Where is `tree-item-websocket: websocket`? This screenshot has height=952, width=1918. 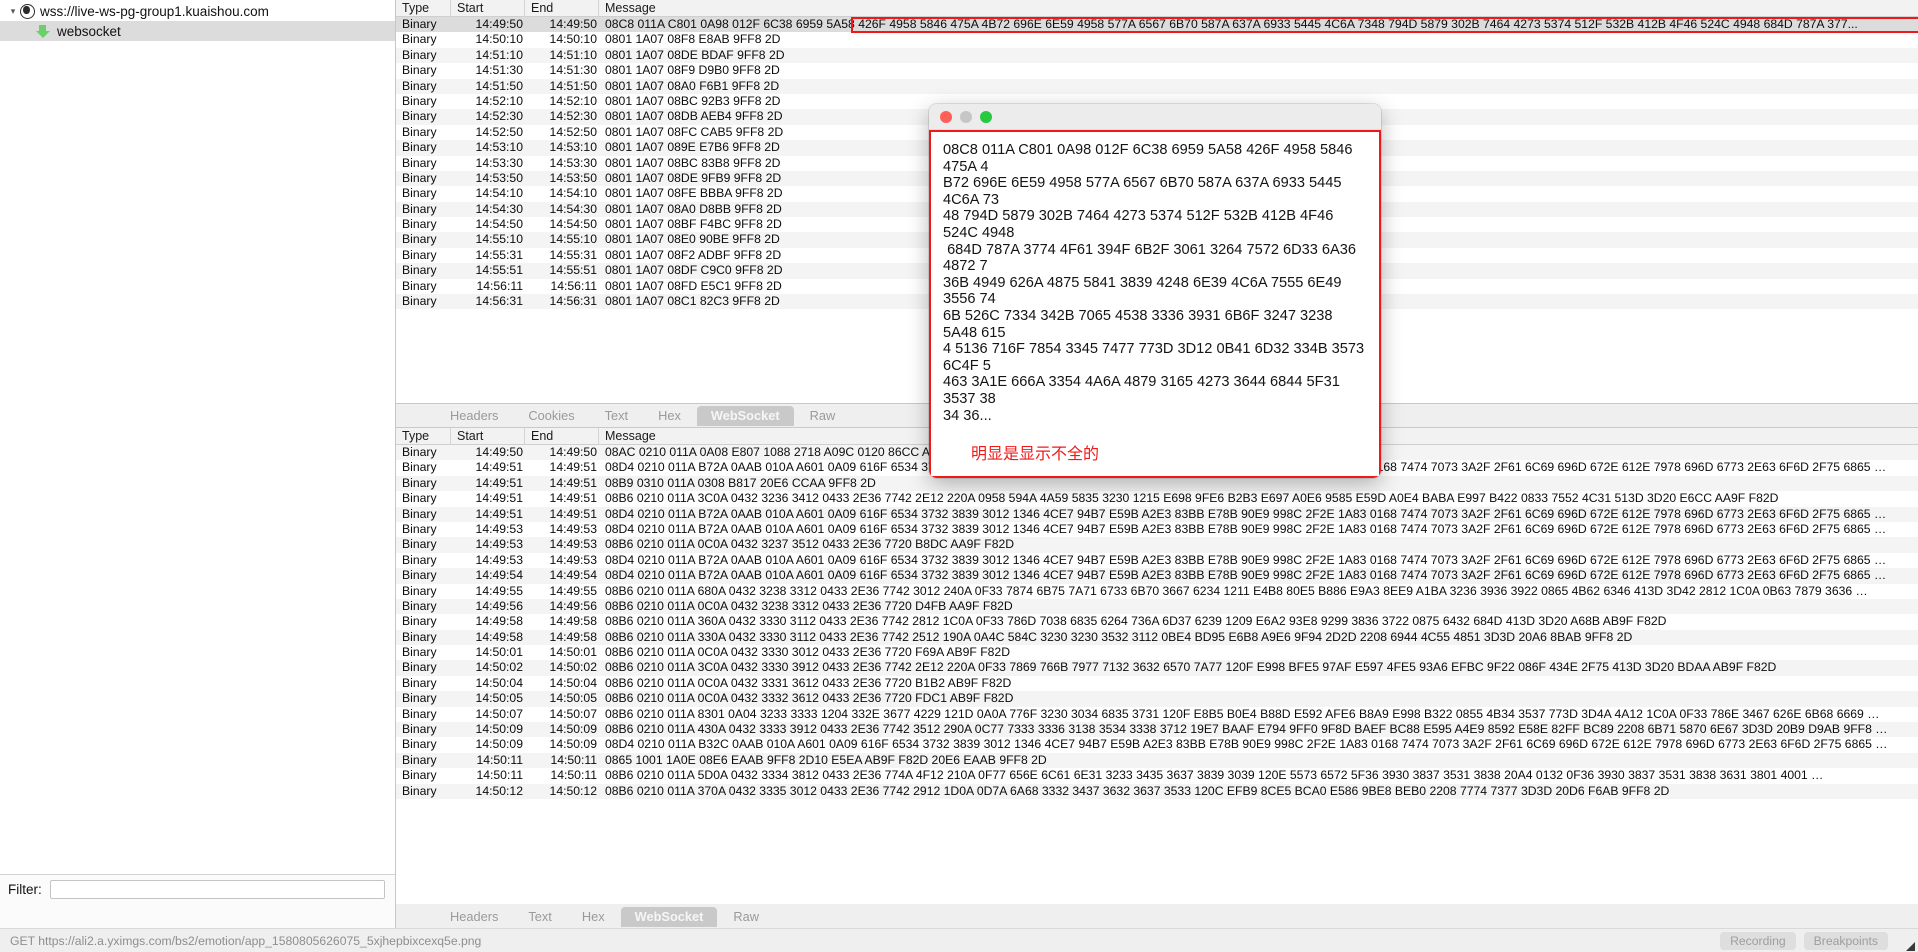
tree-item-websocket: websocket is located at coordinates (197, 31).